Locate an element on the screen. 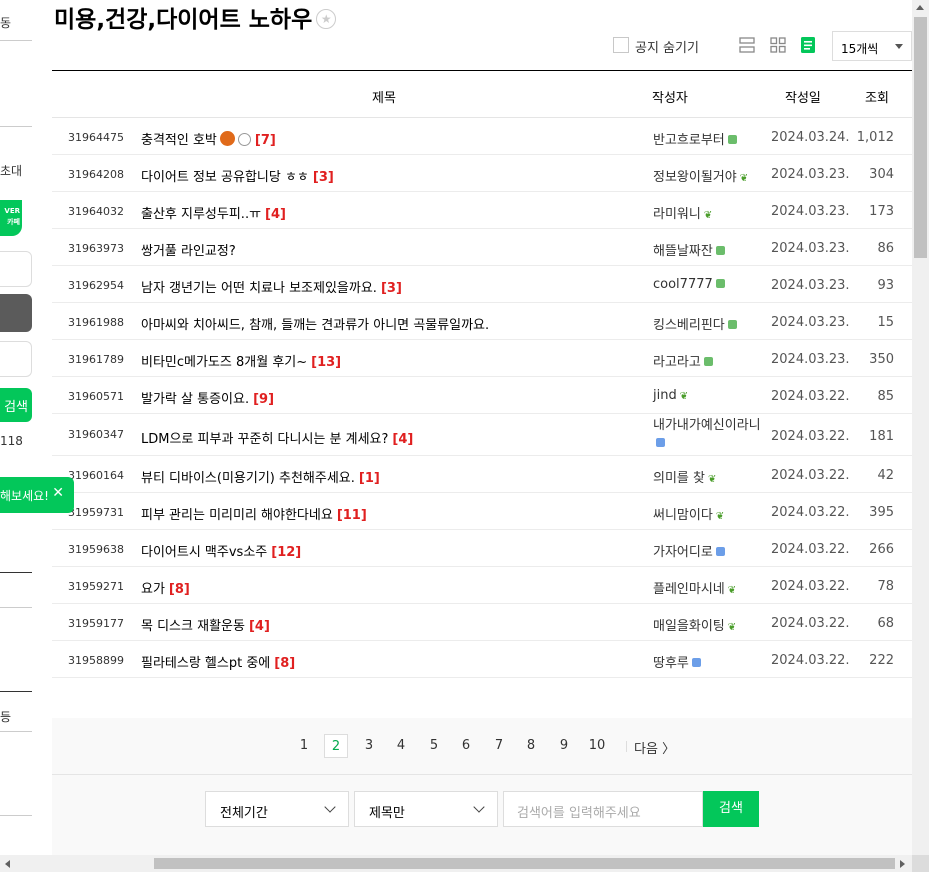 The height and width of the screenshot is (872, 929). post-subject-link: 출산후 지루성두피..ㅠ [4] is located at coordinates (213, 212).